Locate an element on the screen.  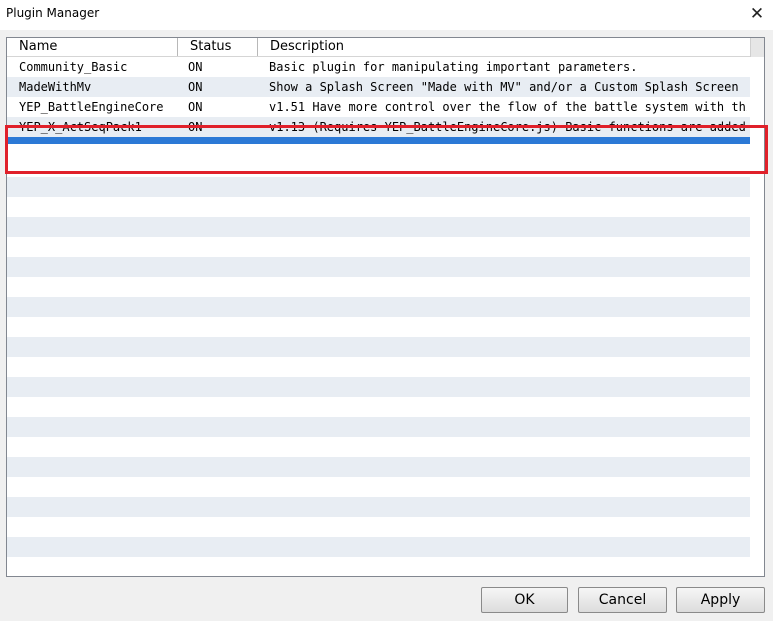
apply-button: Apply is located at coordinates (720, 600).